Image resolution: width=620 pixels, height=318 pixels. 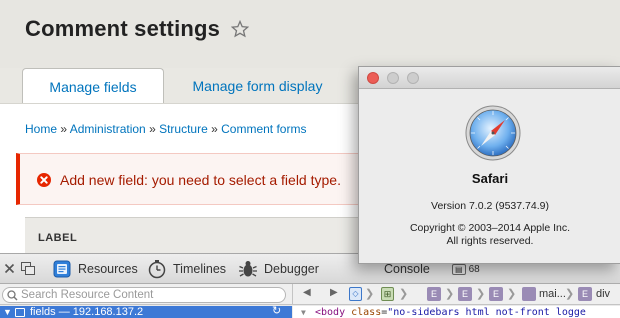 What do you see at coordinates (434, 294) in the screenshot?
I see `element-crumb-1: E` at bounding box center [434, 294].